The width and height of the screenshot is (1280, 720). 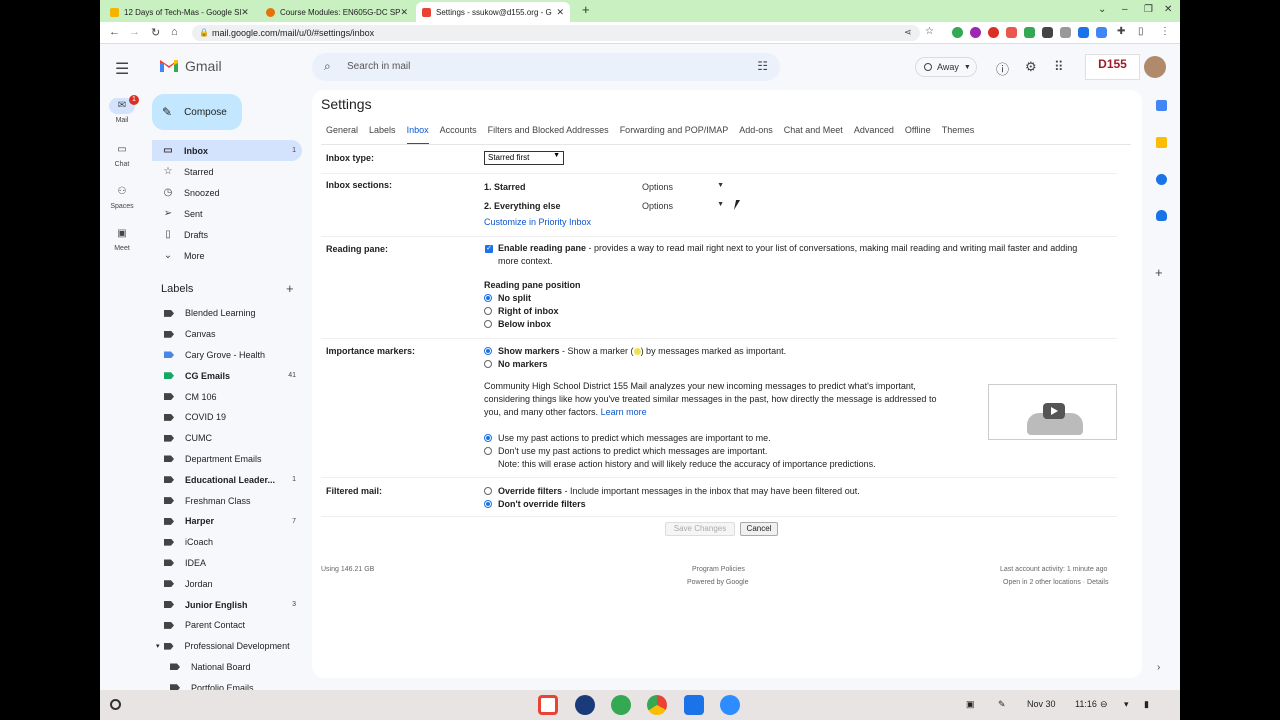 What do you see at coordinates (624, 412) in the screenshot?
I see `learn-more-link: Learn more` at bounding box center [624, 412].